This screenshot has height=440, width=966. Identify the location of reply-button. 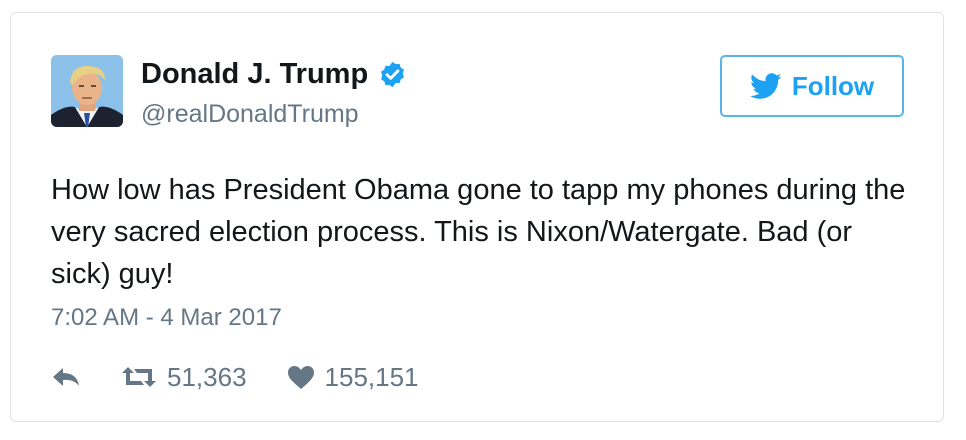
(66, 377).